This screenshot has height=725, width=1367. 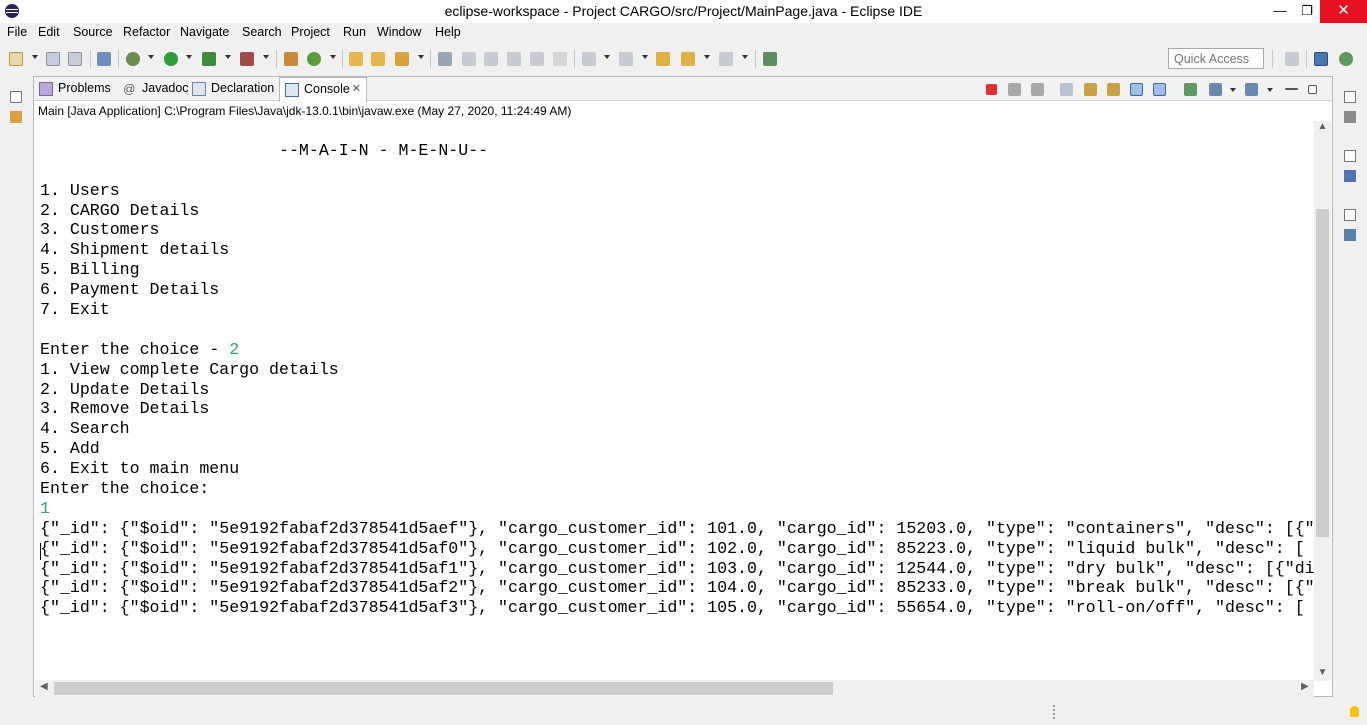 I want to click on close-window-button: ✕, so click(x=1343, y=11).